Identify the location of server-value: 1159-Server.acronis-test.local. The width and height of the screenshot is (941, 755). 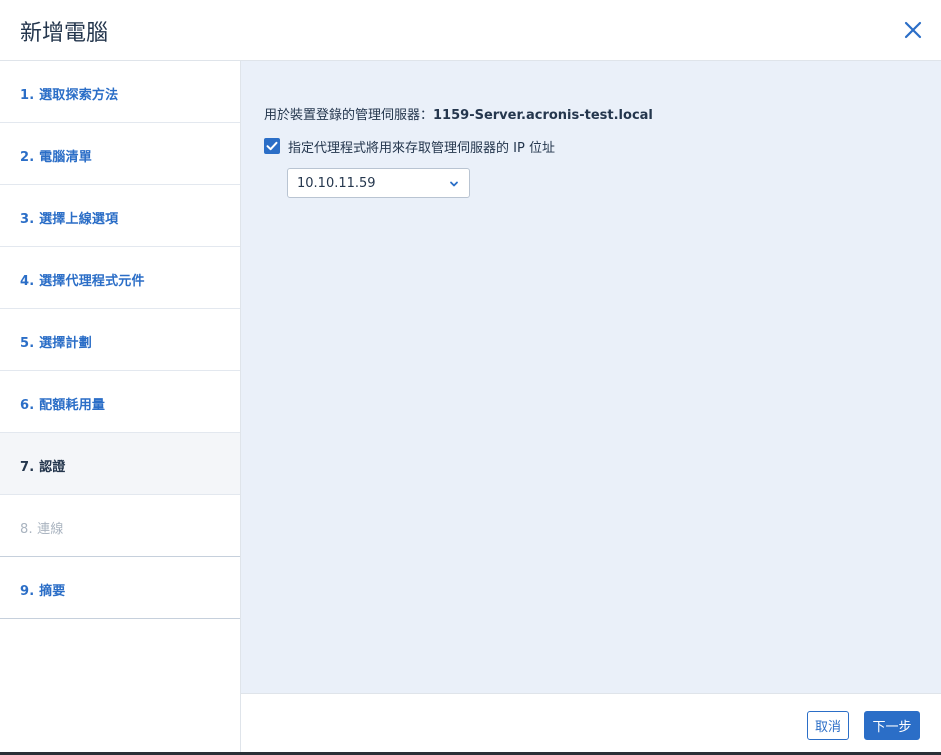
(543, 115).